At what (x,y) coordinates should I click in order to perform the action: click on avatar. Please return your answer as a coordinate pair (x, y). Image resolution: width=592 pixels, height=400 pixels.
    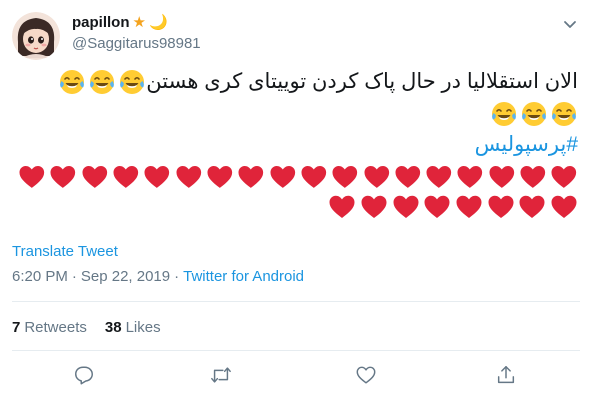
    Looking at the image, I should click on (36, 36).